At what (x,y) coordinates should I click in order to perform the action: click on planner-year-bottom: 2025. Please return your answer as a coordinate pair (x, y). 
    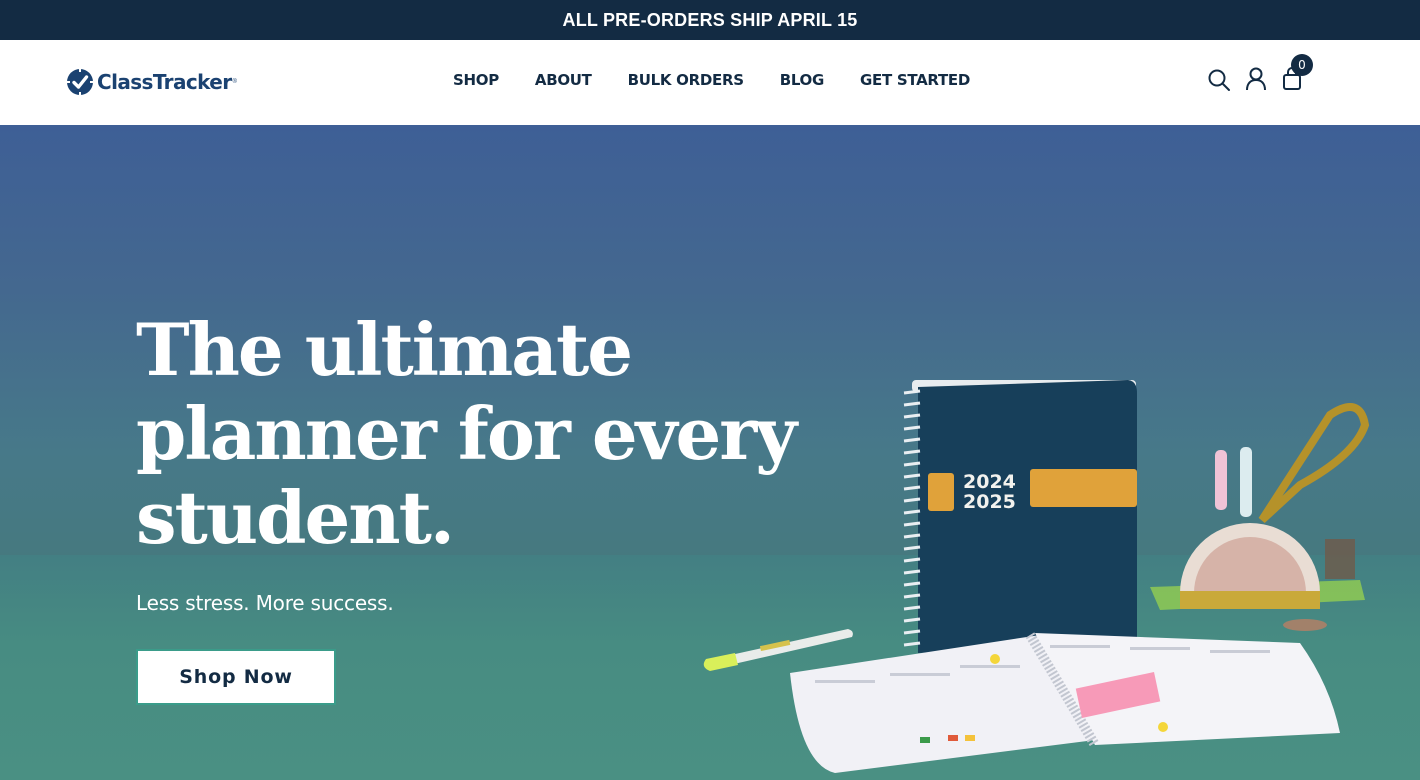
    Looking at the image, I should click on (989, 502).